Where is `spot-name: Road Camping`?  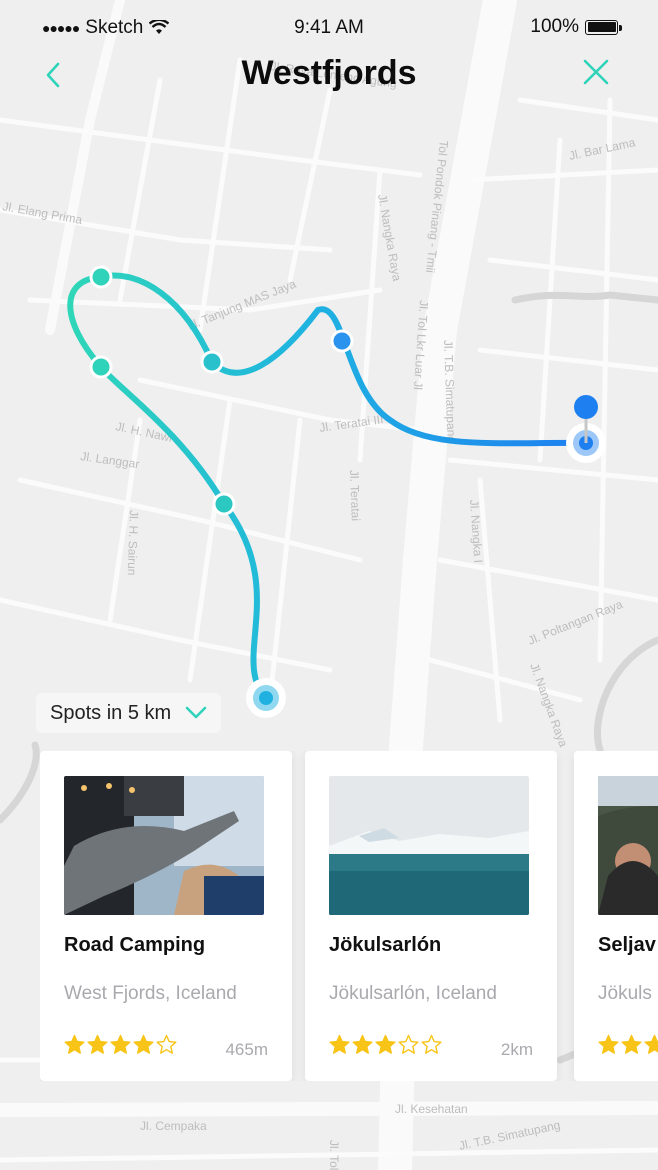 spot-name: Road Camping is located at coordinates (135, 945).